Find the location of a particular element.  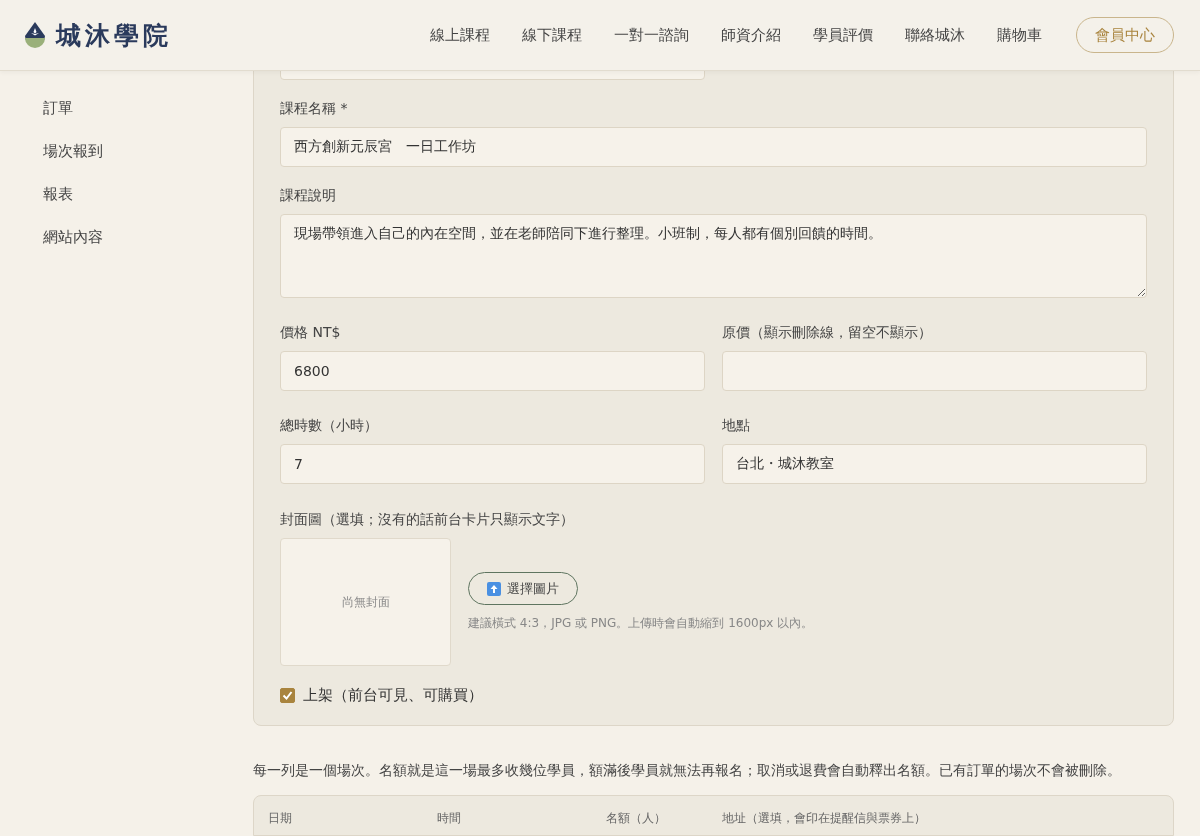

nav-link: 線下課程 is located at coordinates (552, 35).